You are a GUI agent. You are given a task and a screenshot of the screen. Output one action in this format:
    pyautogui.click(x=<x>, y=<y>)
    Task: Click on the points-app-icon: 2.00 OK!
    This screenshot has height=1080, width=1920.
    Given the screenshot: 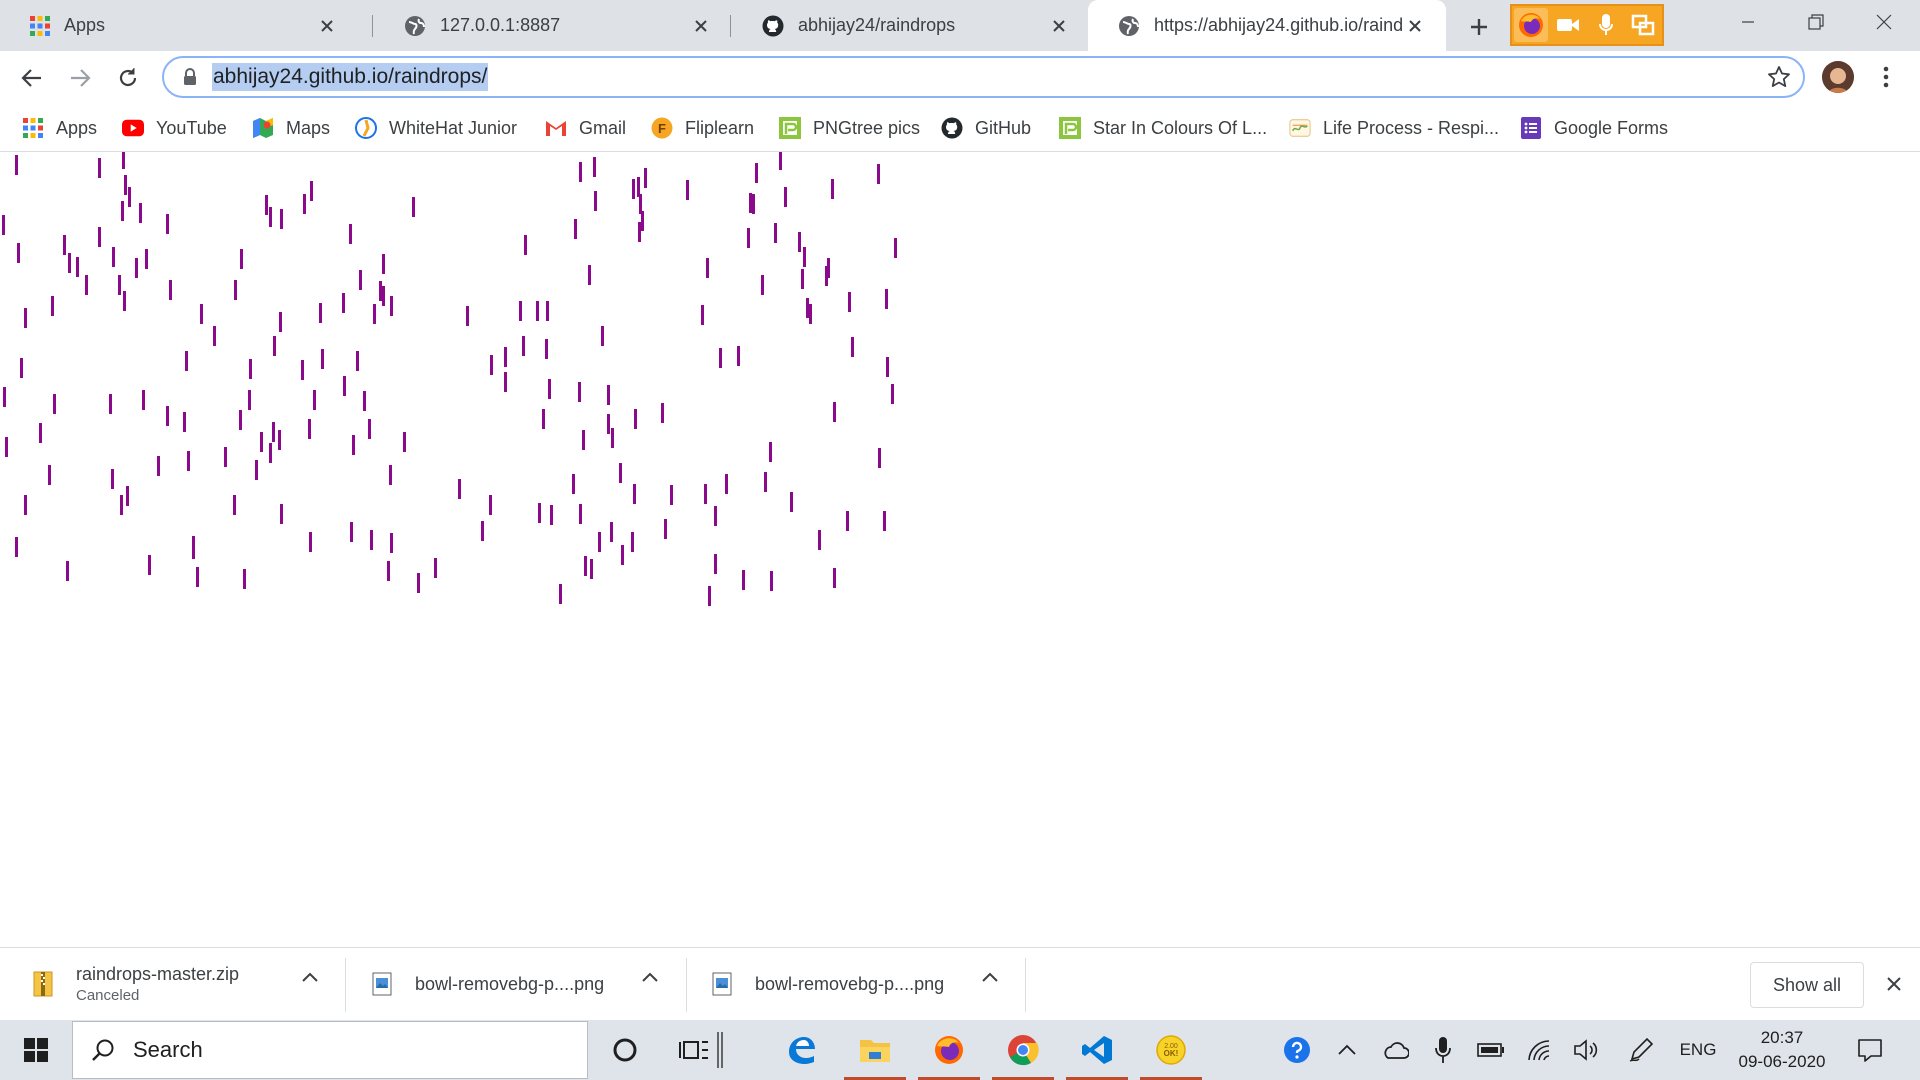 What is the action you would take?
    pyautogui.click(x=1171, y=1050)
    